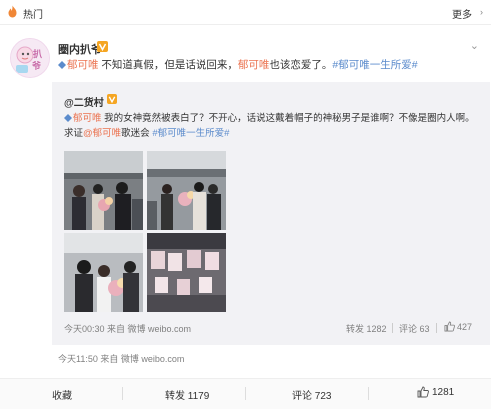 Image resolution: width=491 pixels, height=409 pixels. I want to click on chevron-right-icon: ›, so click(481, 12).